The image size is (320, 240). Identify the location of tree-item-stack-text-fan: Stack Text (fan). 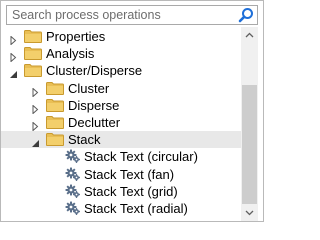
(121, 174).